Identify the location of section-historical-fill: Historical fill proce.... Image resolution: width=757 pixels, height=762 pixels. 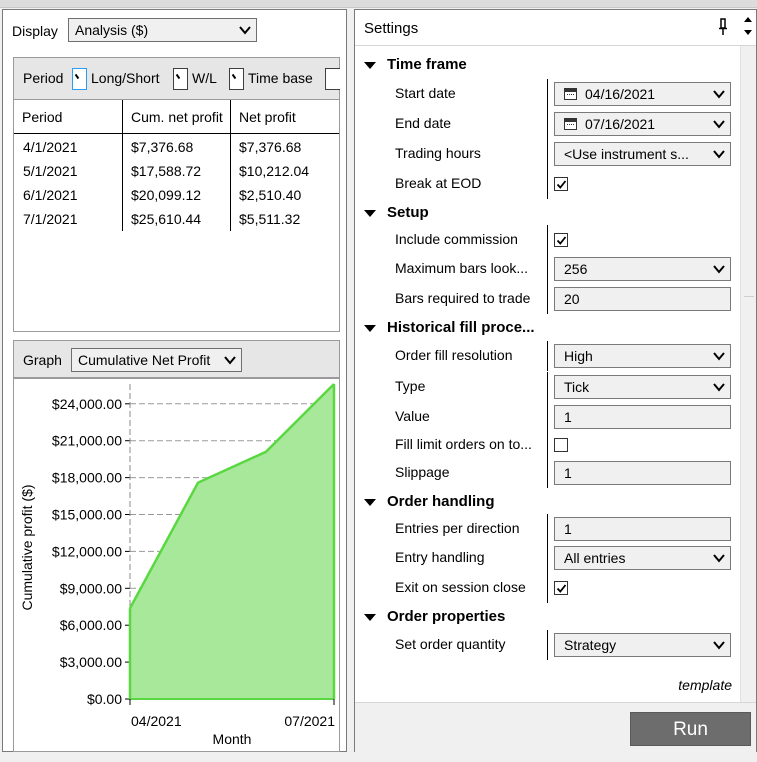
(547, 328).